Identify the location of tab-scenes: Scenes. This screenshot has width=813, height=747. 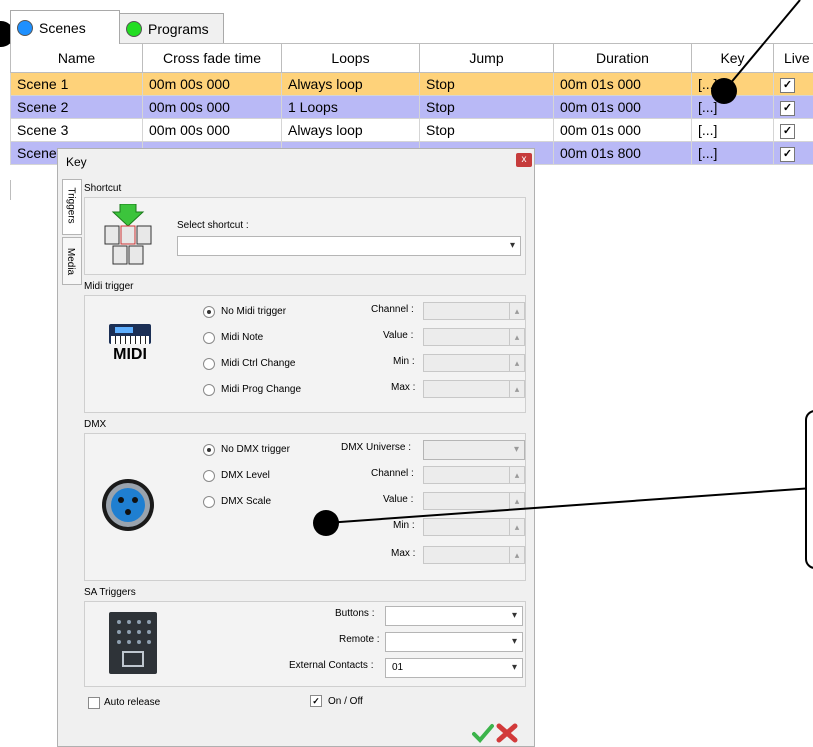
(65, 27).